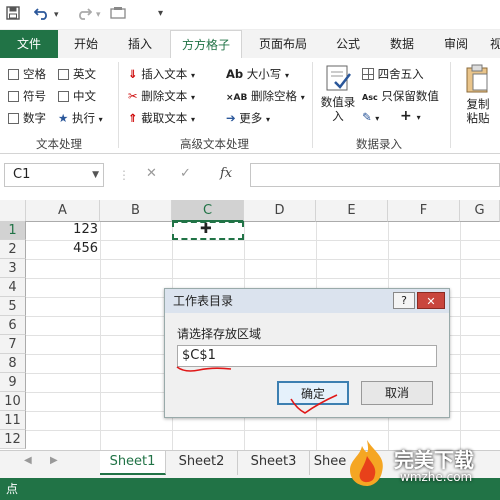 This screenshot has width=500, height=500. I want to click on ribbon-tabs: 文件 开始 插入 方方格子 页面布局 公式 数据 审阅 视, so click(250, 44).